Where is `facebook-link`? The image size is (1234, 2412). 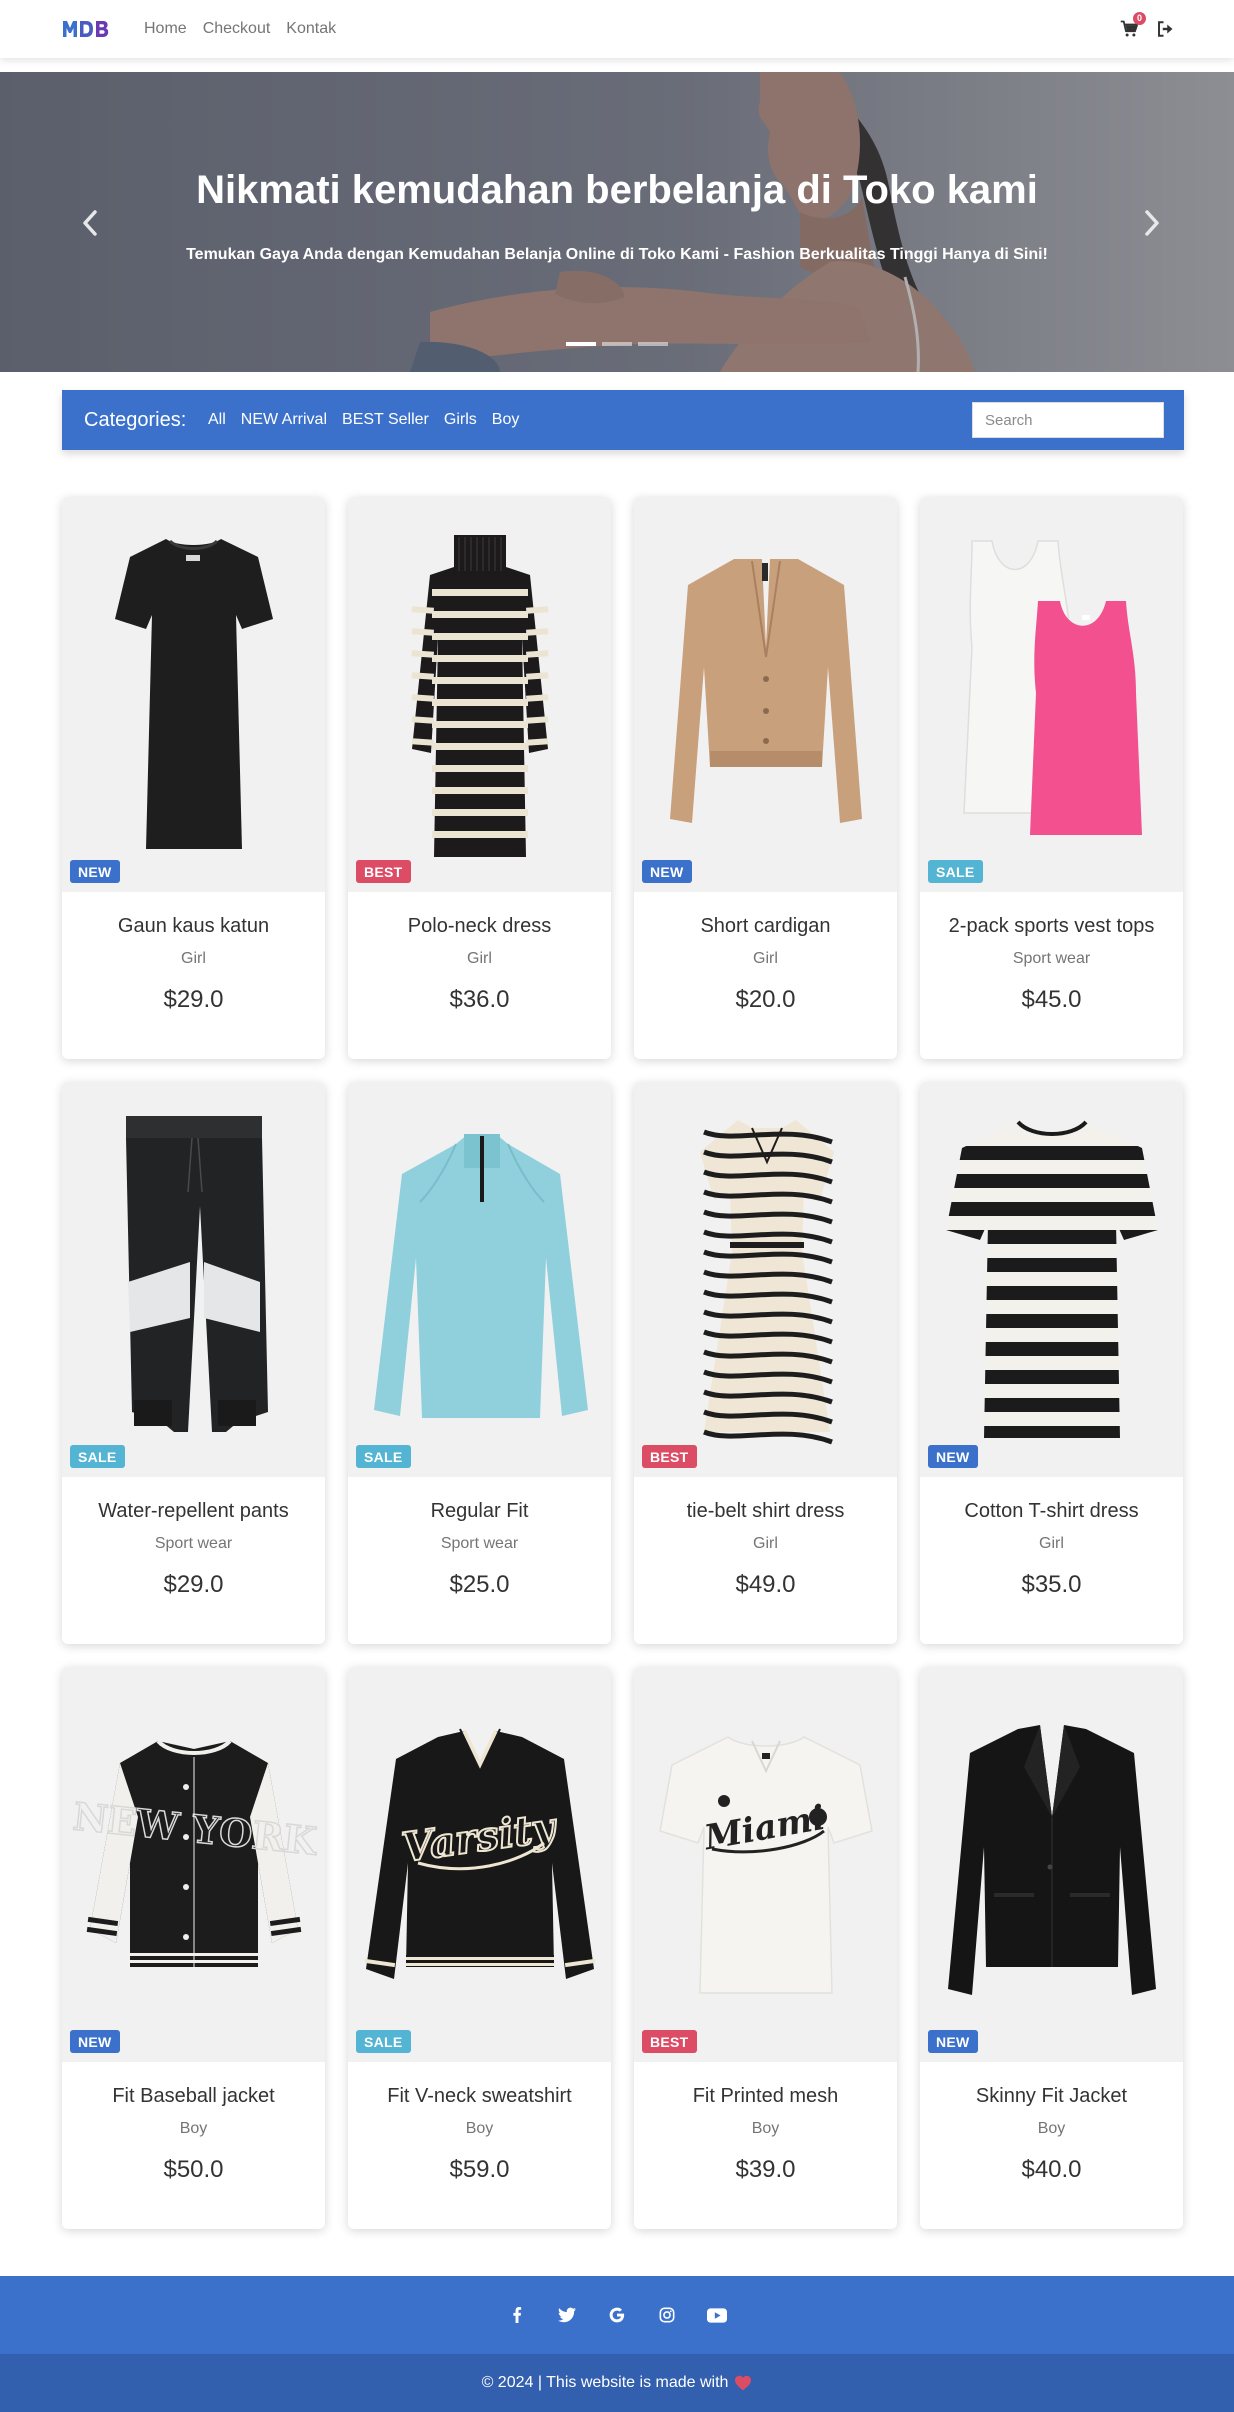
facebook-link is located at coordinates (517, 2315).